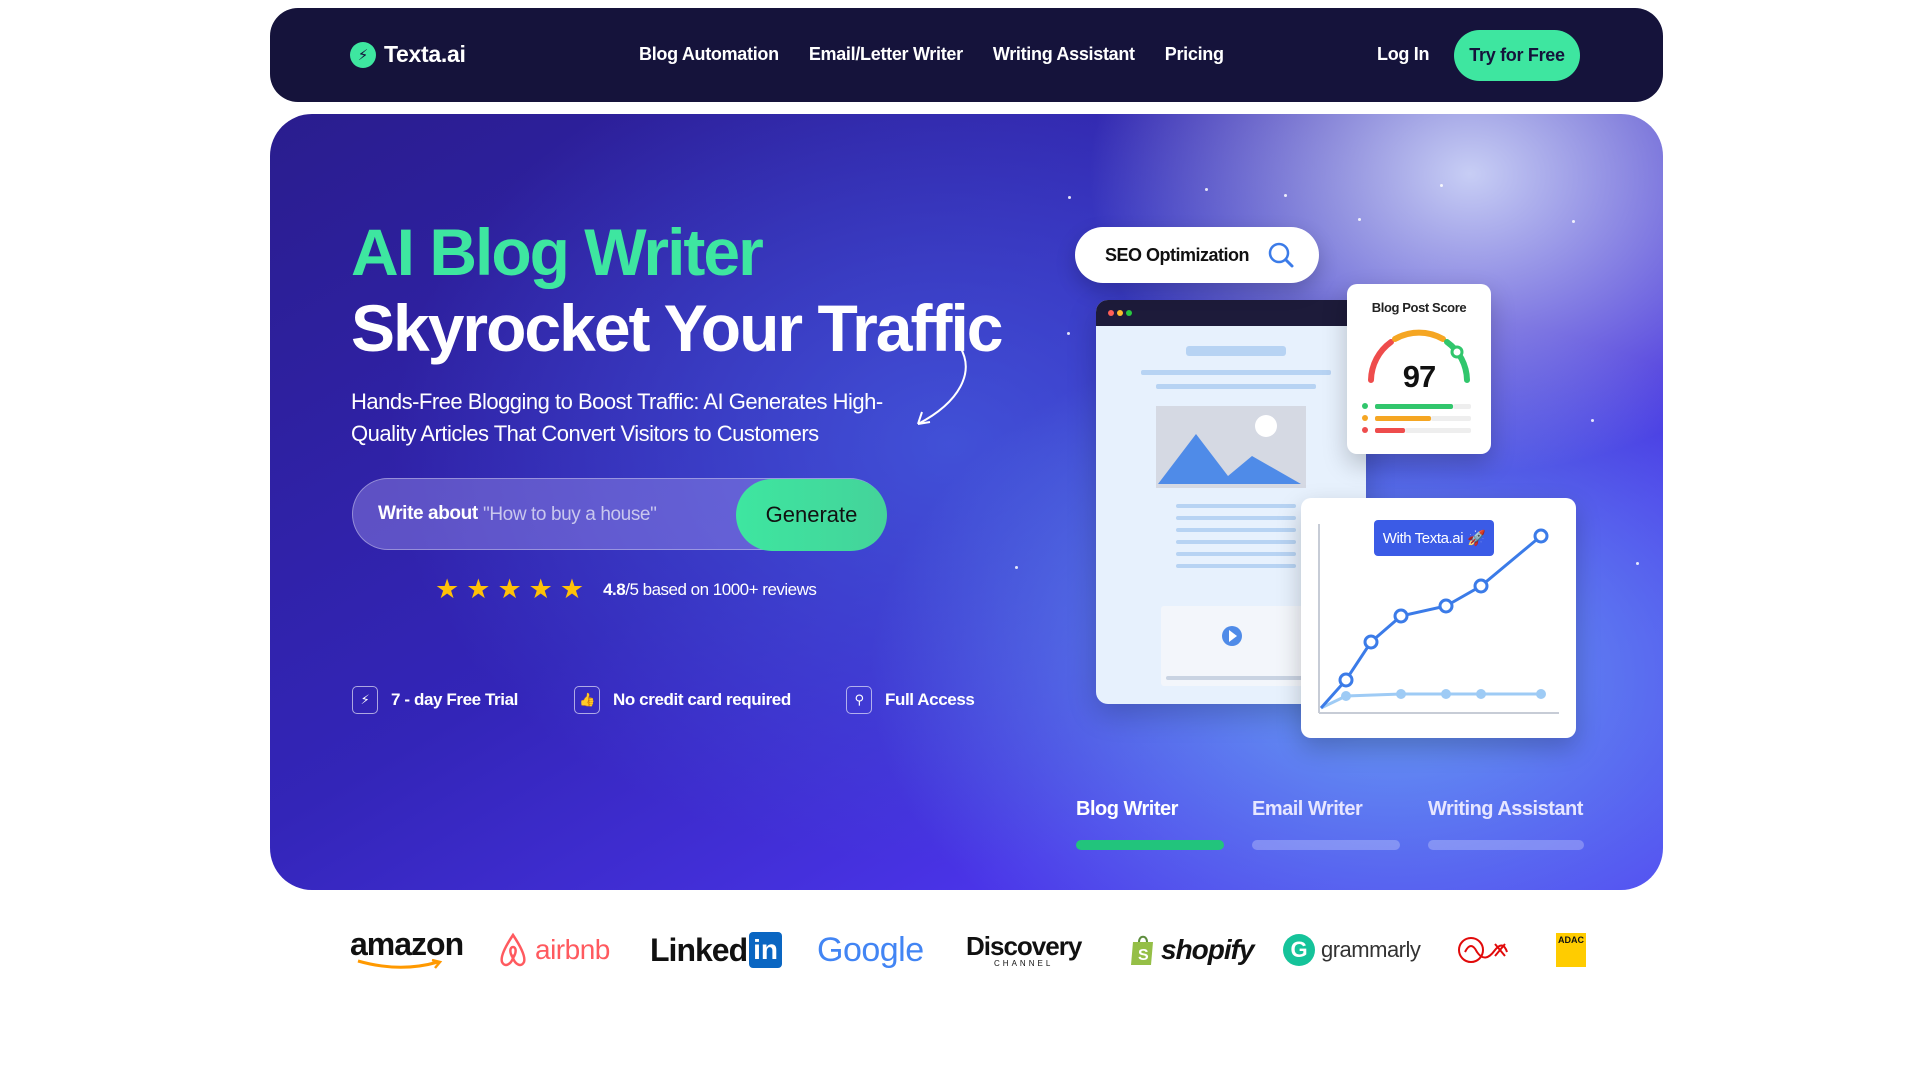  What do you see at coordinates (1024, 963) in the screenshot?
I see `discovery-channel-text: CHANNEL` at bounding box center [1024, 963].